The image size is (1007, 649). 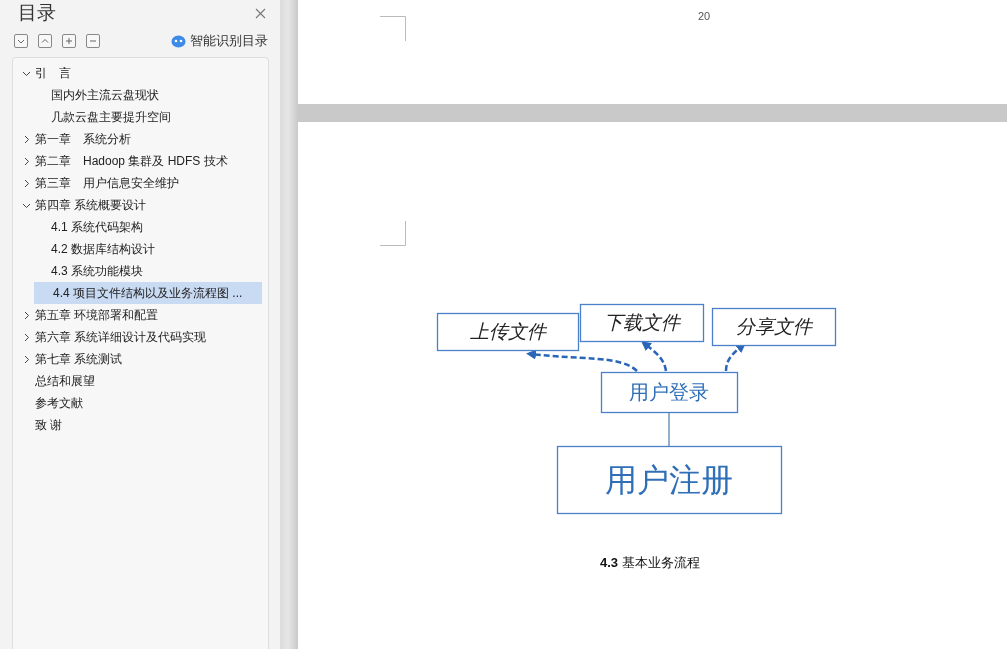 What do you see at coordinates (219, 41) in the screenshot?
I see `smart-toc-button: 智能识别目录` at bounding box center [219, 41].